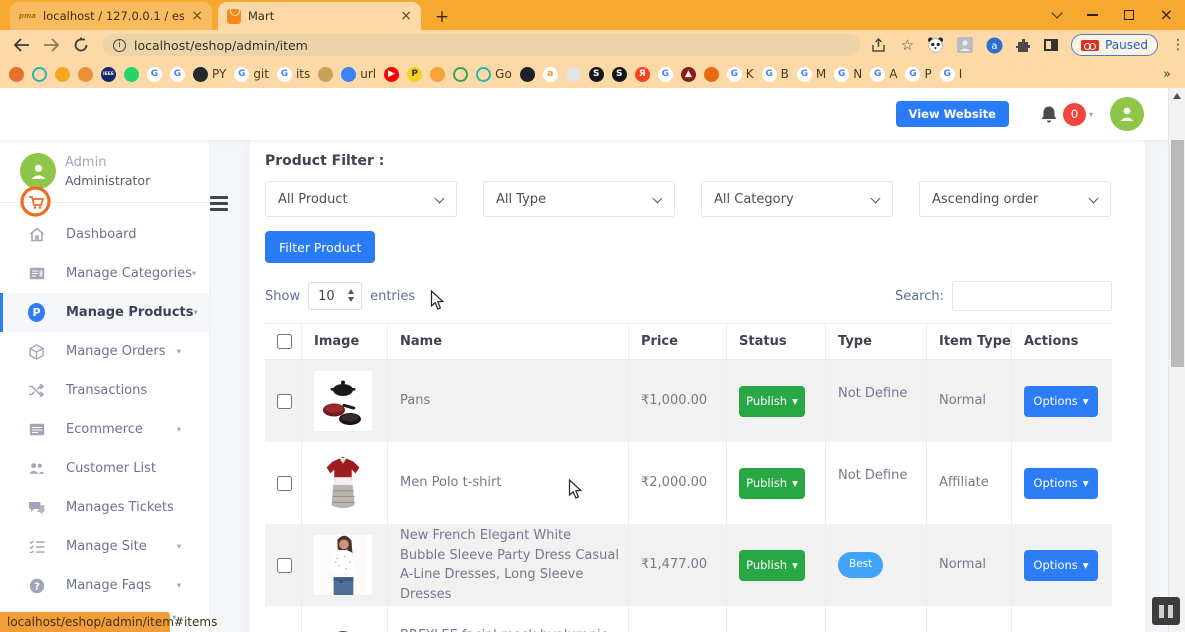 The height and width of the screenshot is (632, 1185). Describe the element at coordinates (678, 341) in the screenshot. I see `column-header-price: Price` at that location.